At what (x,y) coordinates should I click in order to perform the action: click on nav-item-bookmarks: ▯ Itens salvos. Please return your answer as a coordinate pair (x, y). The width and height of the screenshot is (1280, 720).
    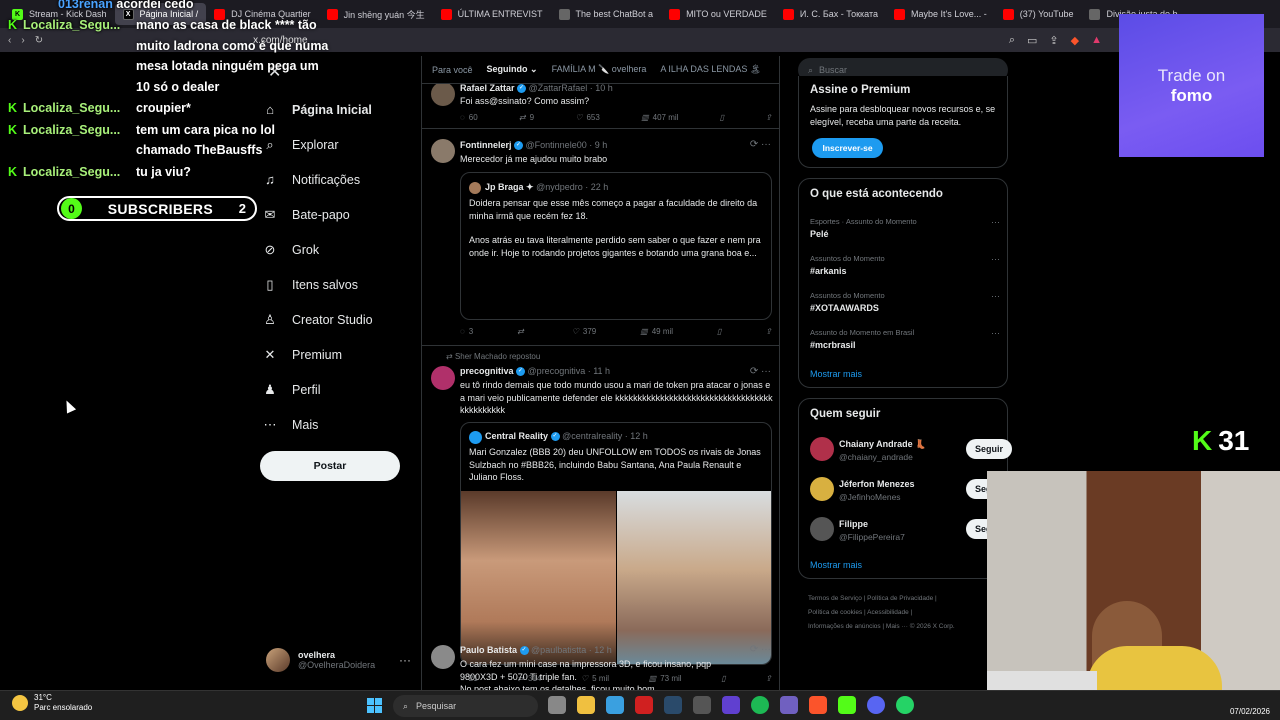
    Looking at the image, I should click on (337, 284).